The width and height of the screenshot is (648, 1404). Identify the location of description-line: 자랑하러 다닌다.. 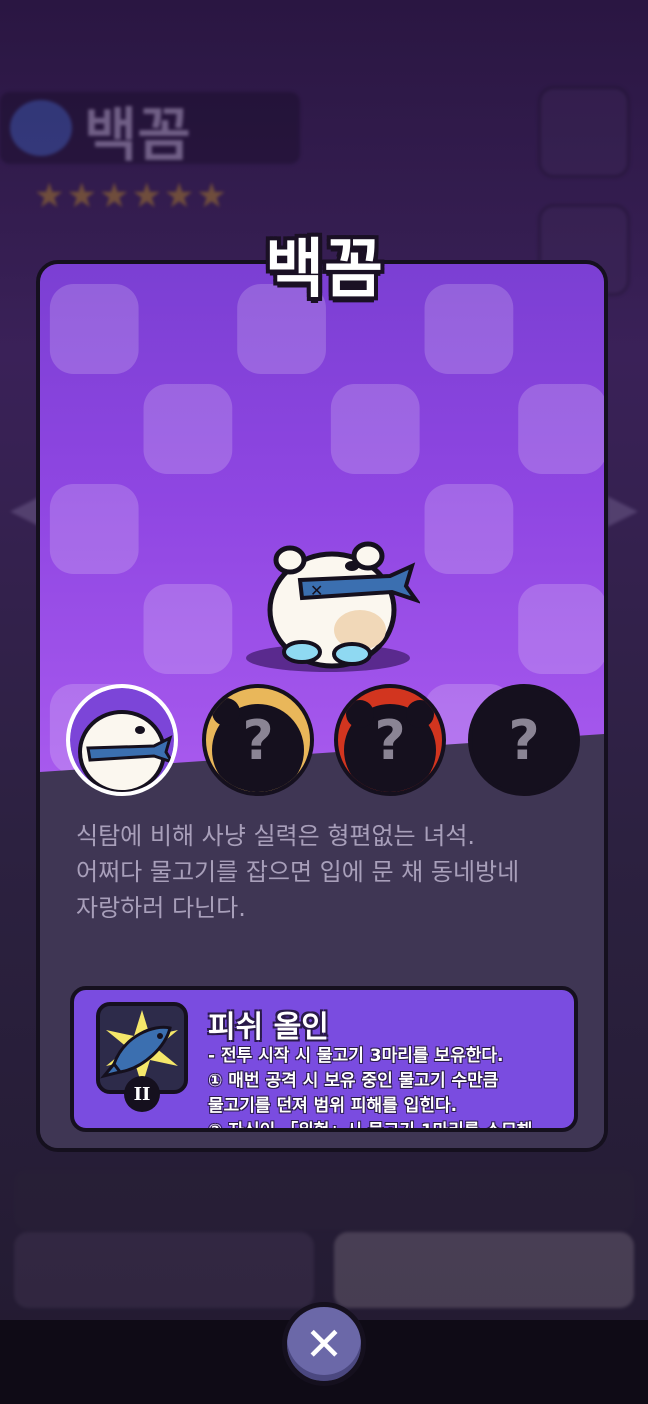
(161, 908).